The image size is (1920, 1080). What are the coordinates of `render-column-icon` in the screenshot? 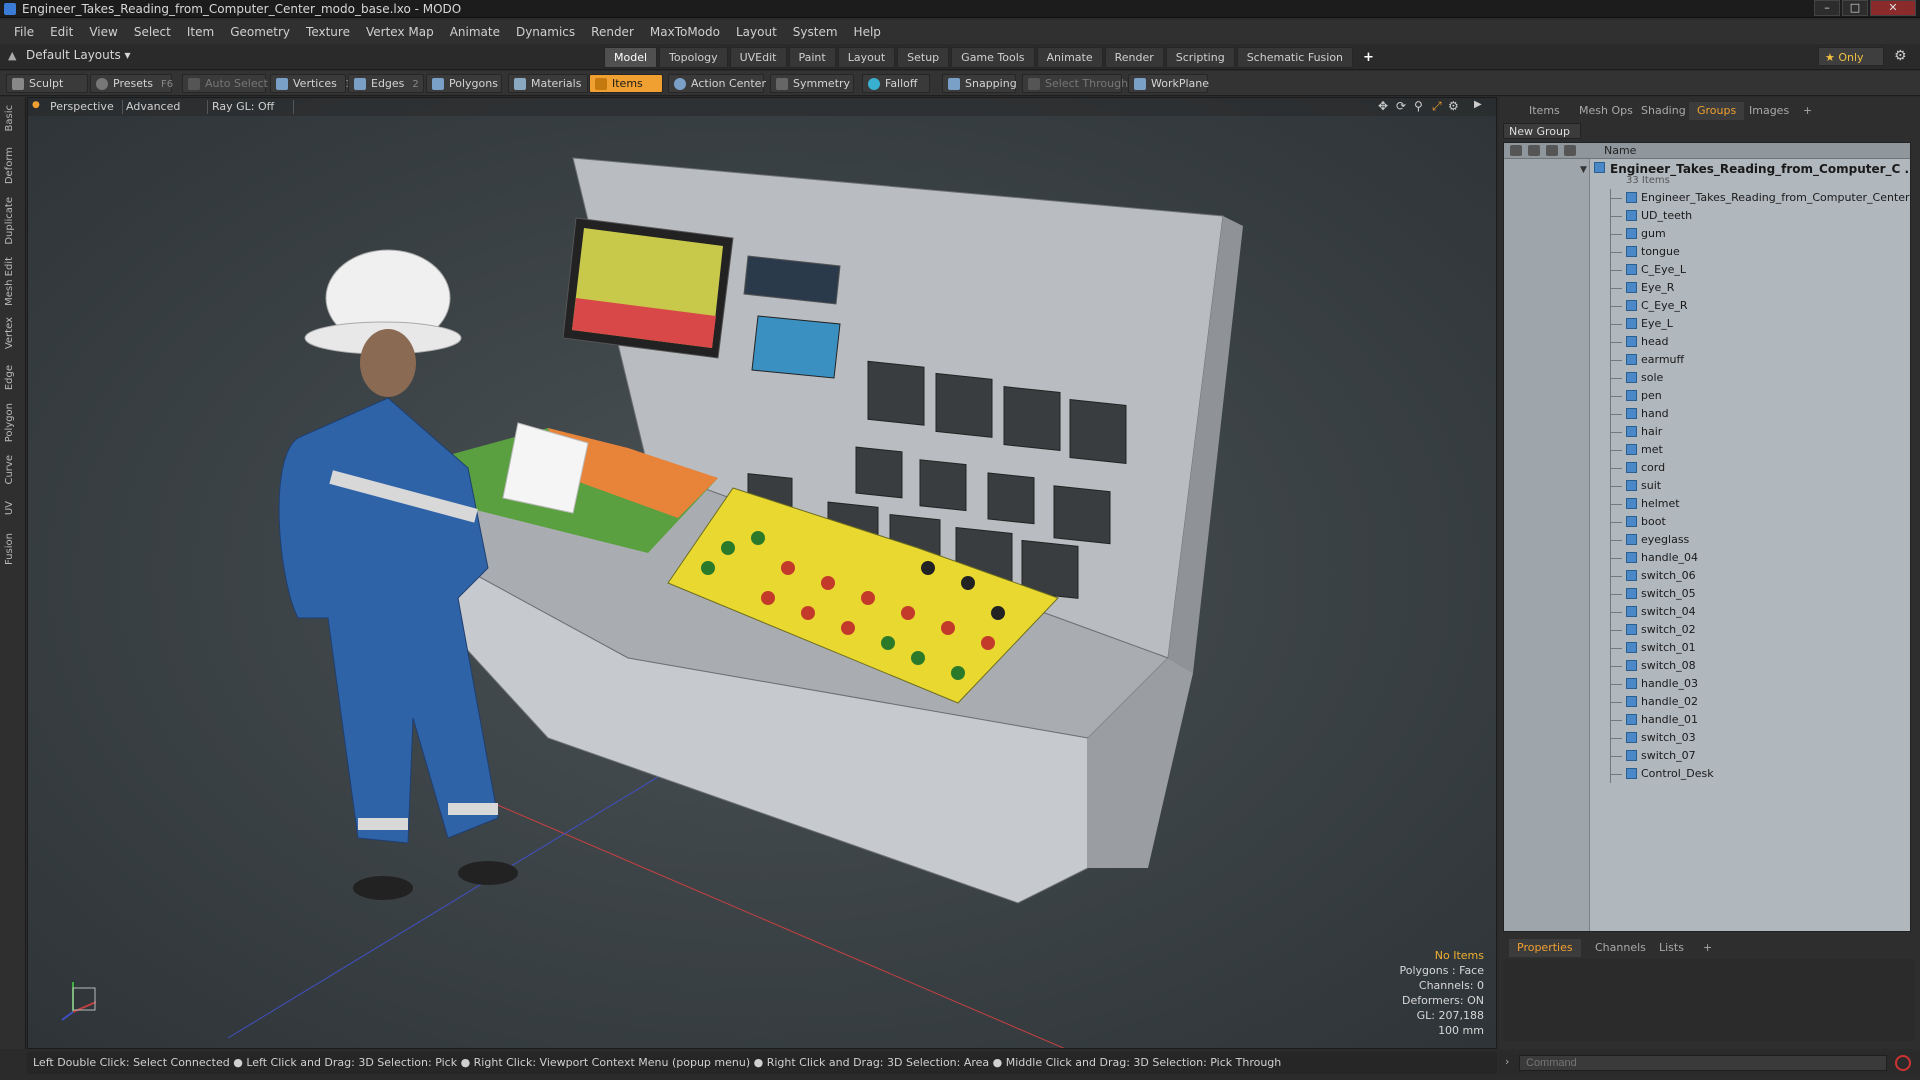 It's located at (1534, 150).